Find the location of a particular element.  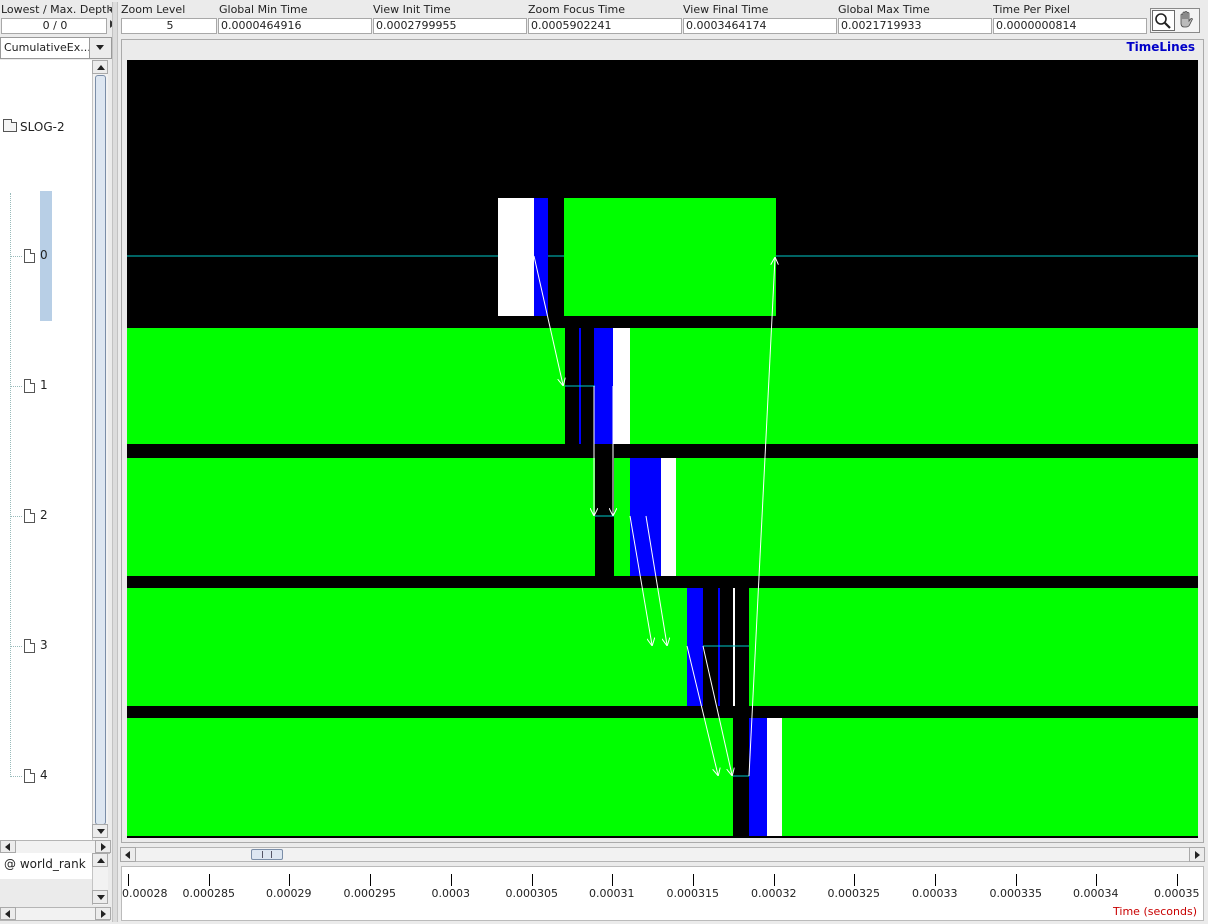

ruler-tick-label: 0.0003 is located at coordinates (451, 893).